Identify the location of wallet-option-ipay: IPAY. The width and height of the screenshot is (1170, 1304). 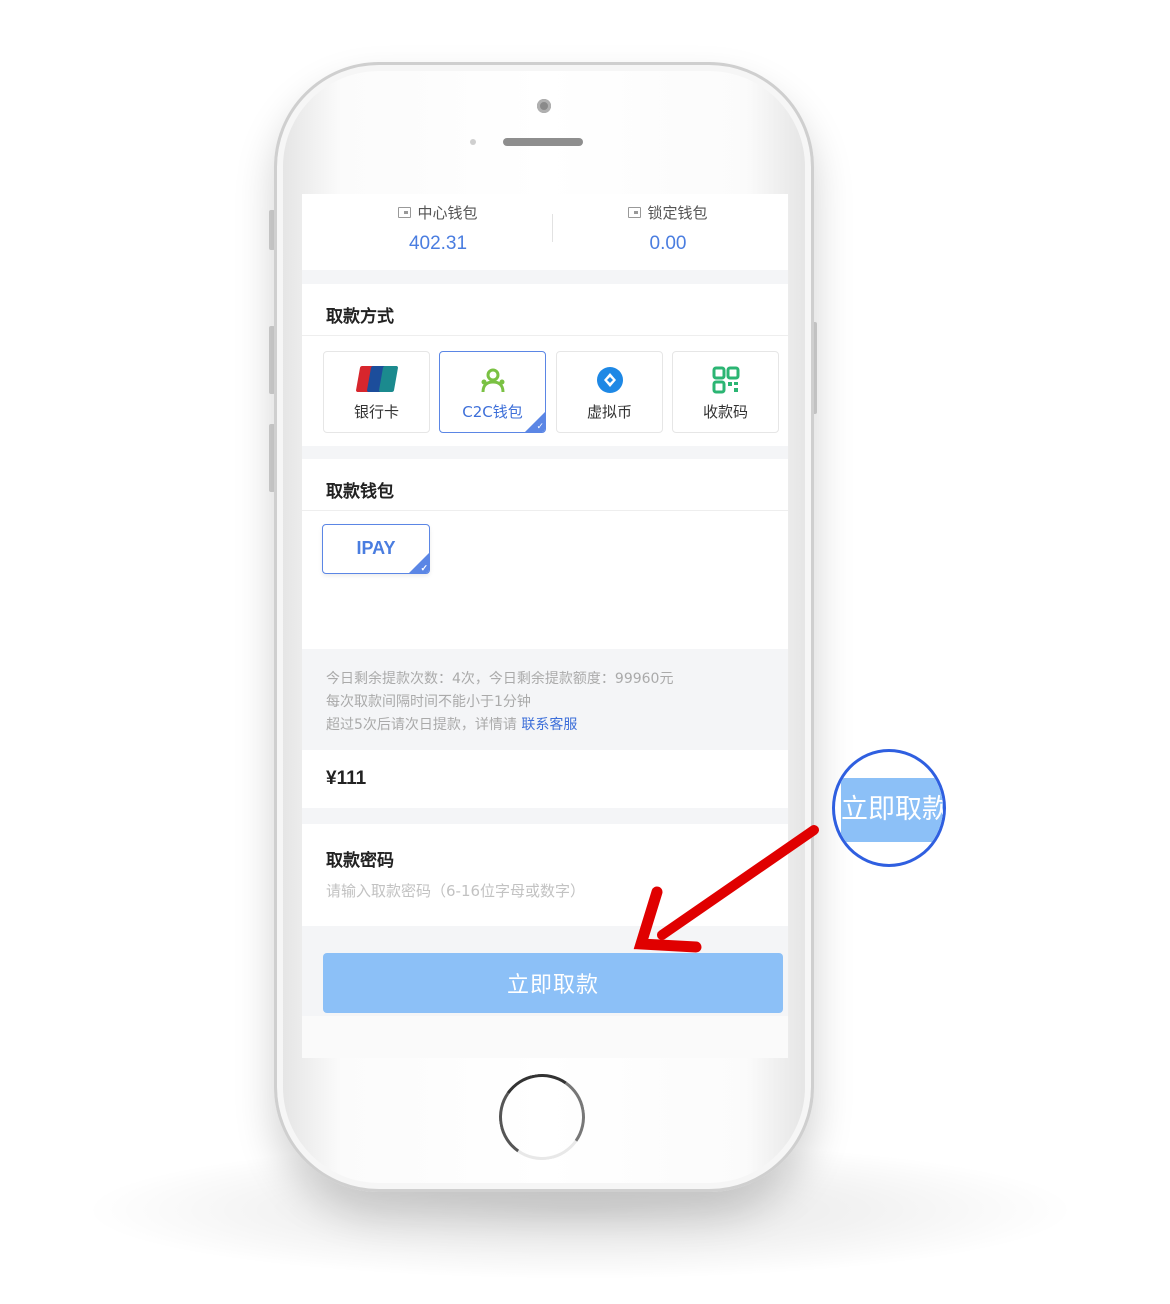
(376, 549).